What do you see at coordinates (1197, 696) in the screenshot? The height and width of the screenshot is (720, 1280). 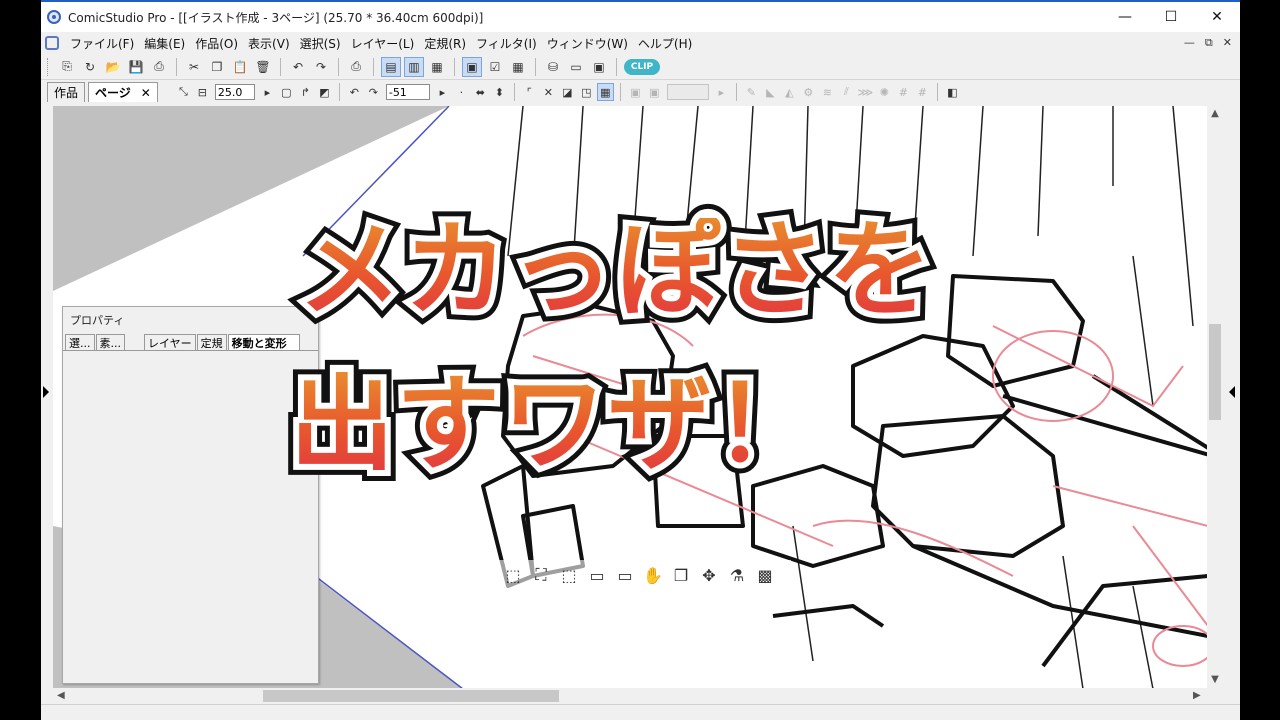 I see `scroll-right-icon: ▶` at bounding box center [1197, 696].